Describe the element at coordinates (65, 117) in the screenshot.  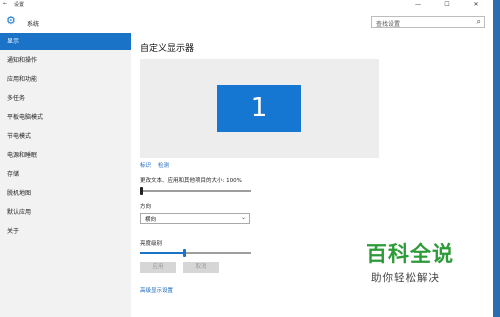
I see `sidebar-item-tablet-mode: 平板电脑模式` at that location.